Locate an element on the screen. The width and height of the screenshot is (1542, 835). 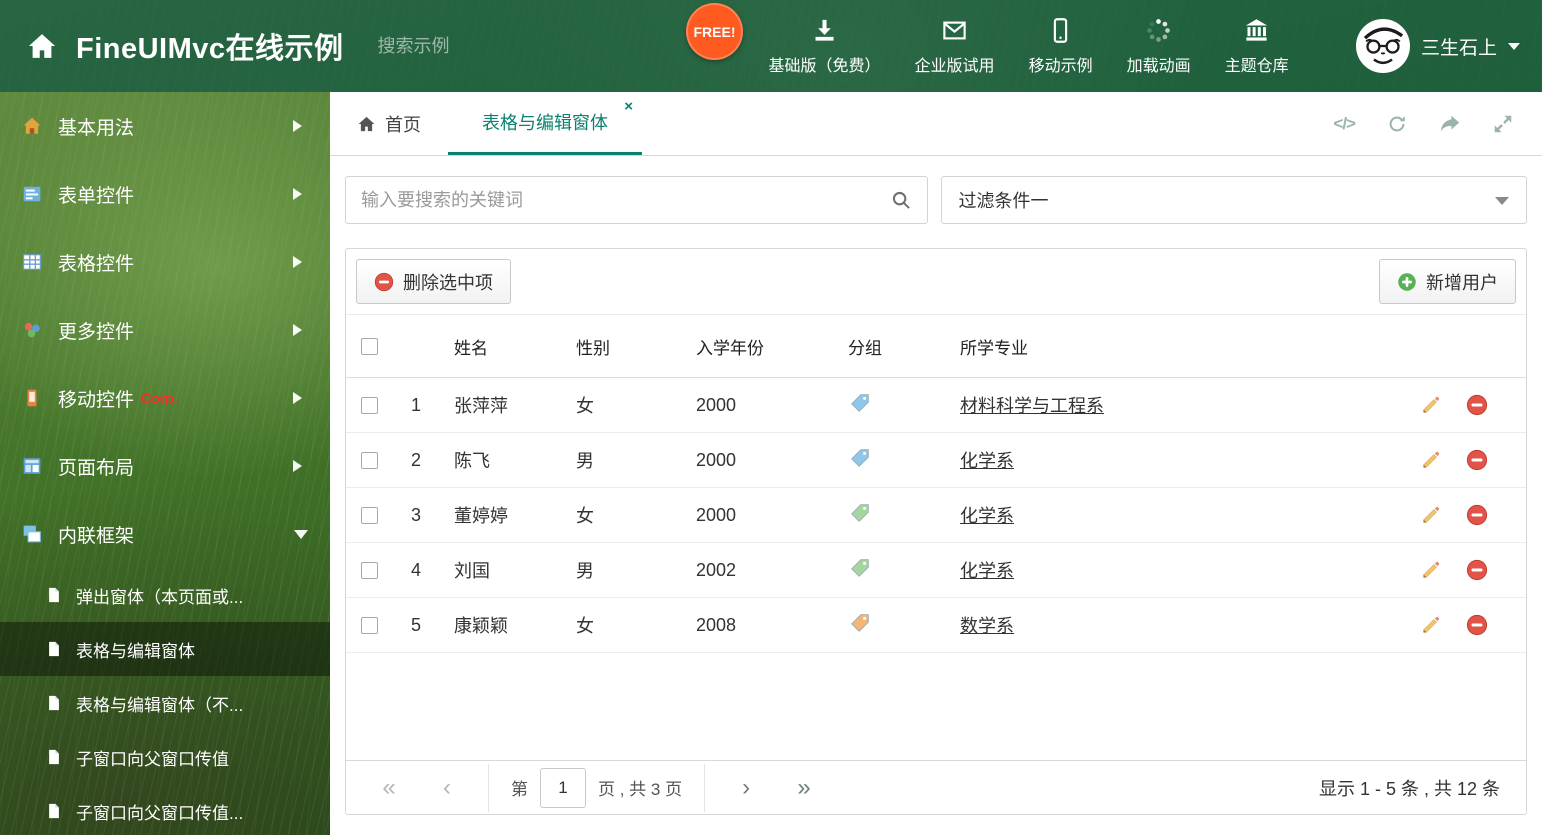
row-year: 2002 is located at coordinates (716, 569).